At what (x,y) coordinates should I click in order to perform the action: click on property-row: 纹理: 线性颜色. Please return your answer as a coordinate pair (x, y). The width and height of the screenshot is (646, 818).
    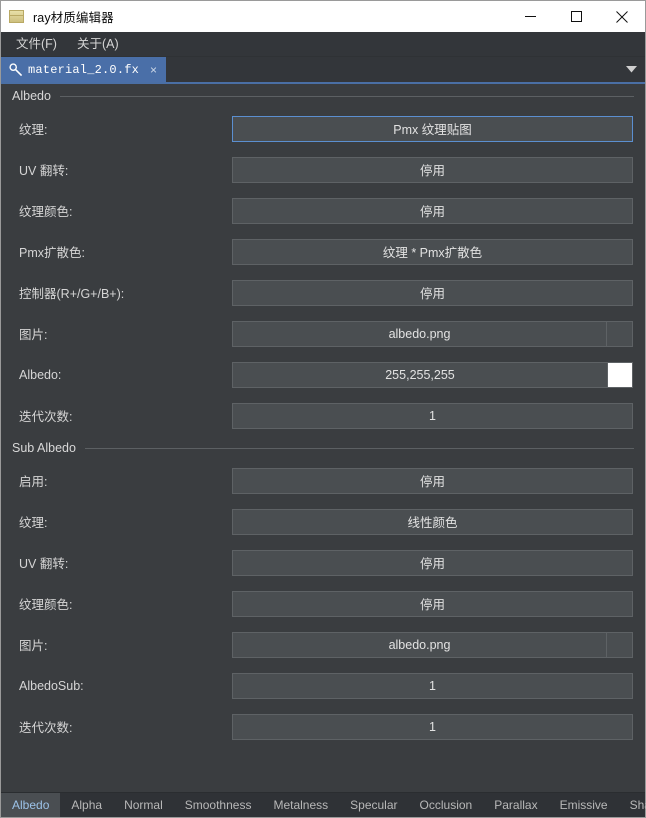
    Looking at the image, I should click on (323, 521).